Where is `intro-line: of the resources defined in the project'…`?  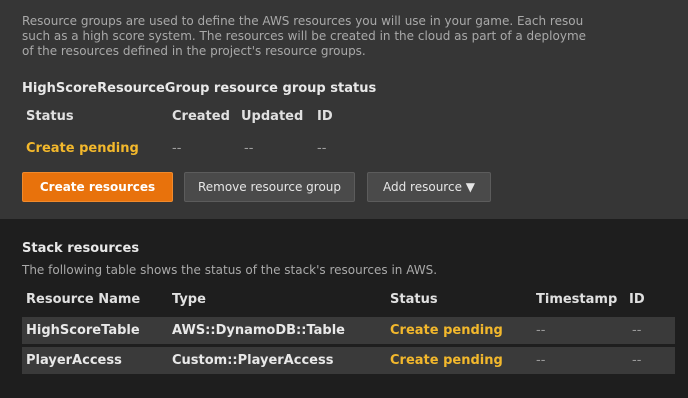 intro-line: of the resources defined in the project'… is located at coordinates (194, 51).